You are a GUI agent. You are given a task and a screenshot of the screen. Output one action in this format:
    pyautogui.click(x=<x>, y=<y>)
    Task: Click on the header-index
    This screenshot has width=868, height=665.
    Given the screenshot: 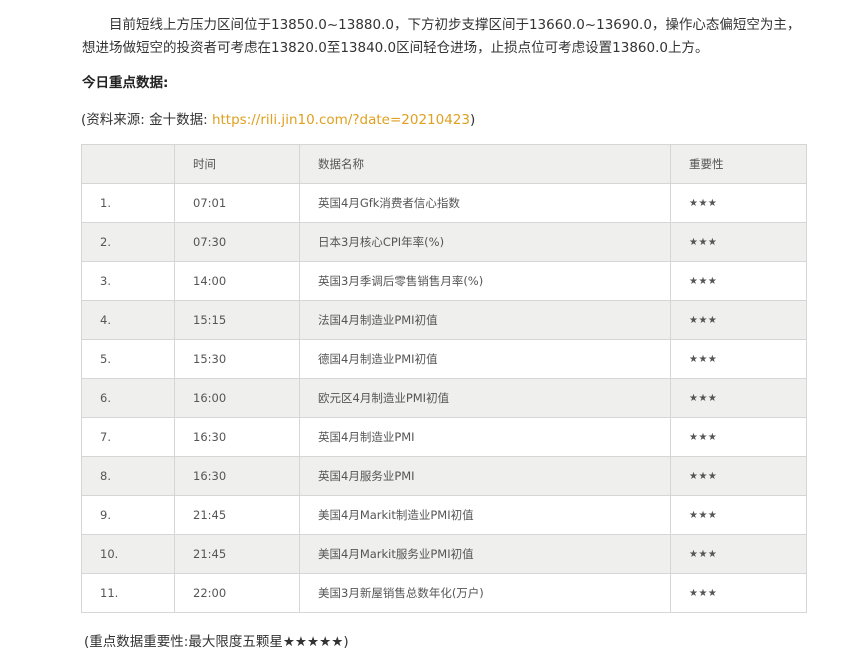 What is the action you would take?
    pyautogui.click(x=128, y=164)
    